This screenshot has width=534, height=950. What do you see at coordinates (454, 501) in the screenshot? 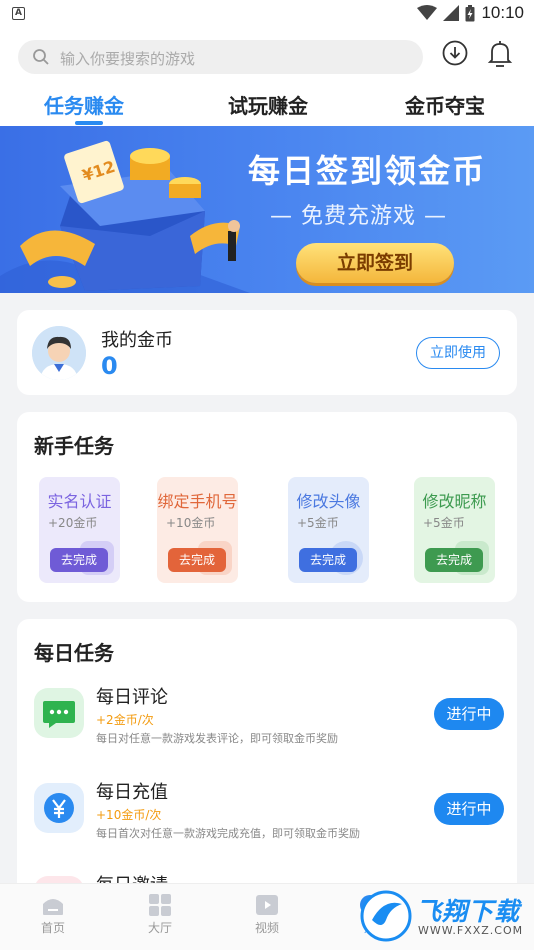
I see `task-name: 修改昵称` at bounding box center [454, 501].